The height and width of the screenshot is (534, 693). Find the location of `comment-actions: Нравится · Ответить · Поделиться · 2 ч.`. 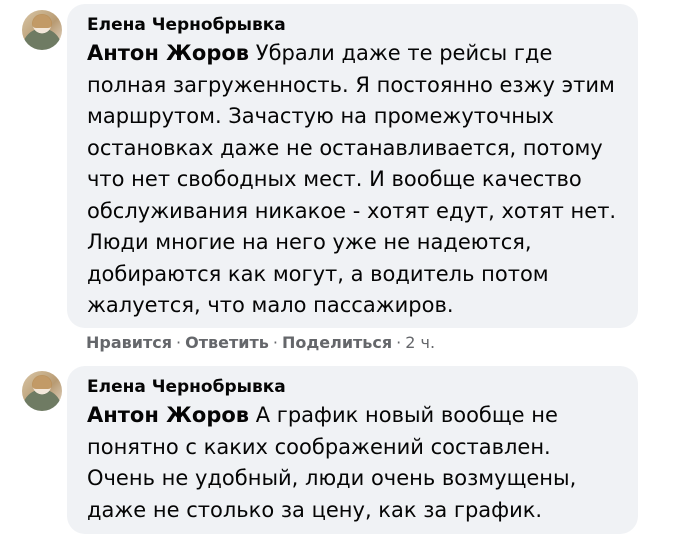

comment-actions: Нравится · Ответить · Поделиться · 2 ч. is located at coordinates (260, 343).